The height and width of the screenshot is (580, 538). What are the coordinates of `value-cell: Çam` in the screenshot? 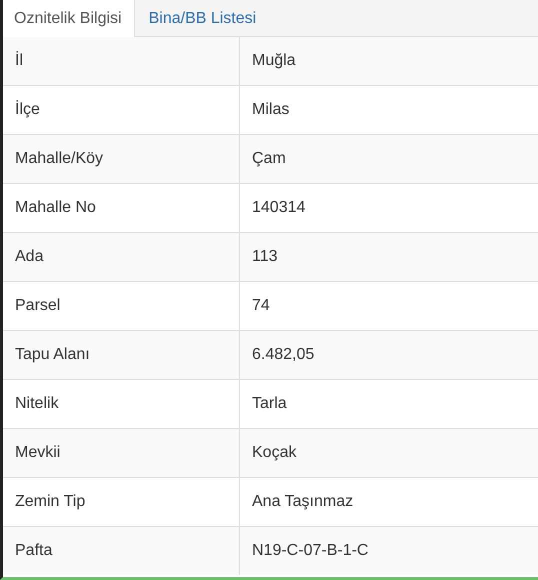 It's located at (269, 159).